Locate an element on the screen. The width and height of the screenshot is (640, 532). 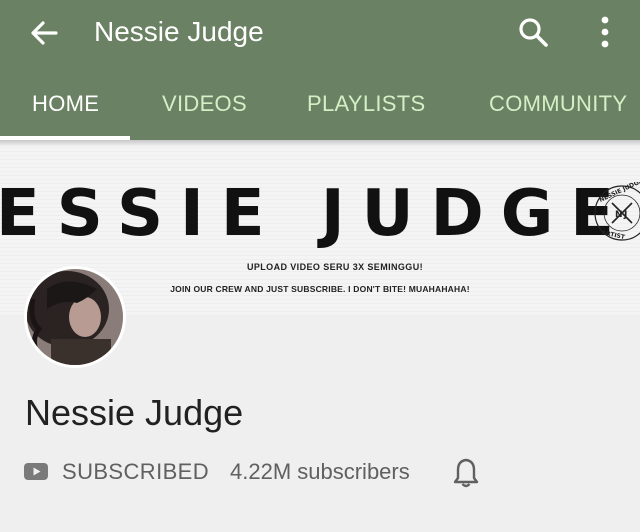
tab-playlists: PLAYLISTS is located at coordinates (366, 104).